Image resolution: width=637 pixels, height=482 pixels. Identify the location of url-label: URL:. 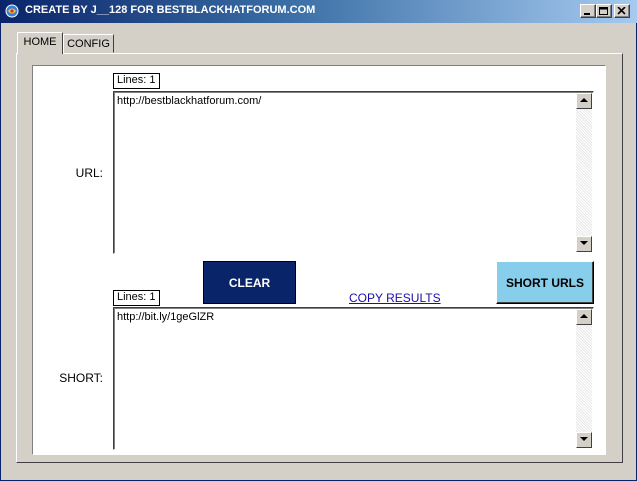
(89, 173).